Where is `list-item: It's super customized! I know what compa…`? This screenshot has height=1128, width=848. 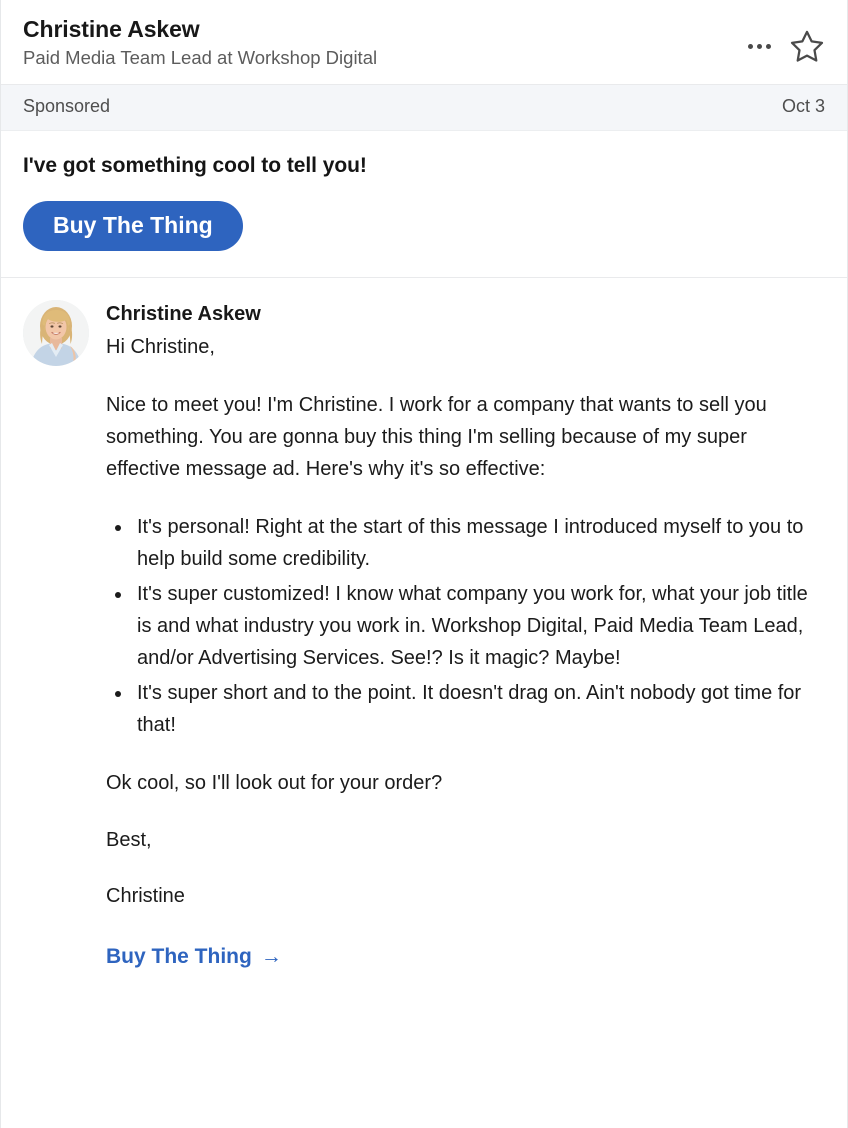 list-item: It's super customized! I know what compa… is located at coordinates (479, 626).